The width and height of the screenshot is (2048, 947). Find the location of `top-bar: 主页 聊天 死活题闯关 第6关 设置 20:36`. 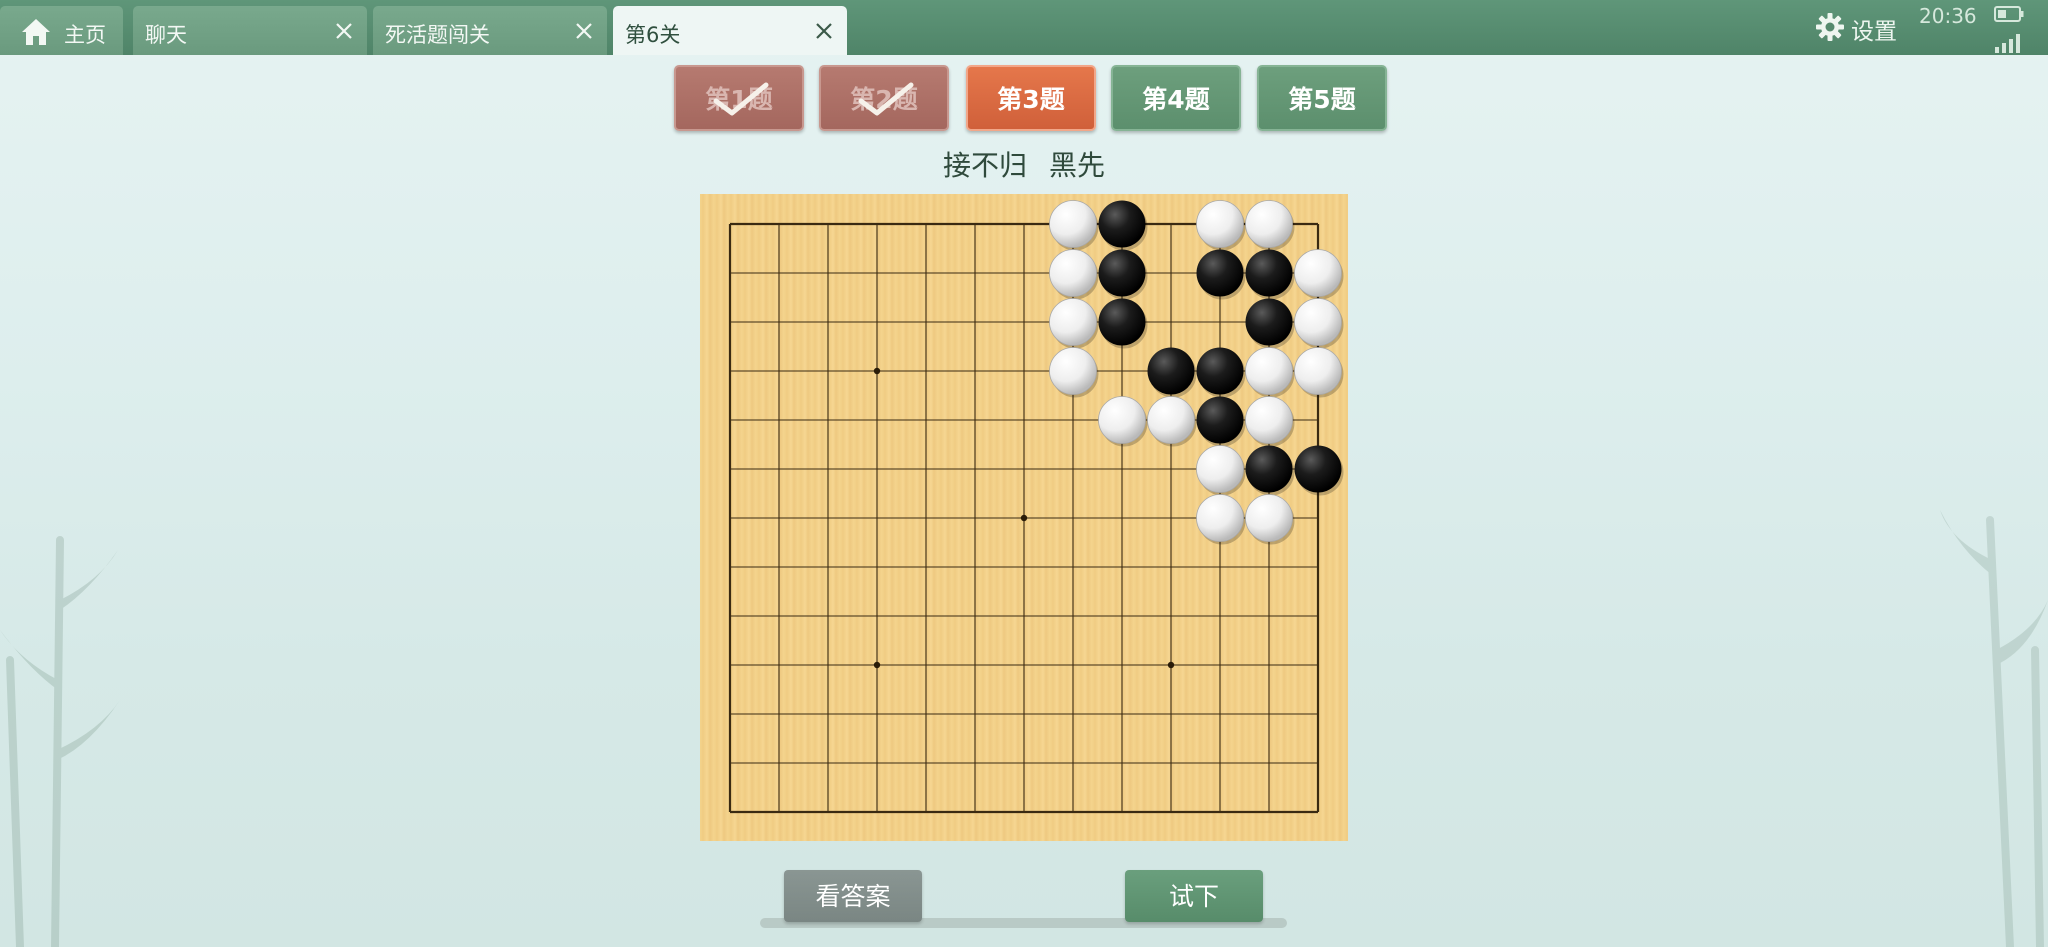

top-bar: 主页 聊天 死活题闯关 第6关 设置 20:36 is located at coordinates (1024, 27).